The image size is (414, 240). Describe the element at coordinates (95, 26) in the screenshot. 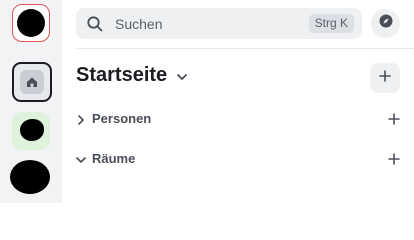

I see `search-icon` at that location.